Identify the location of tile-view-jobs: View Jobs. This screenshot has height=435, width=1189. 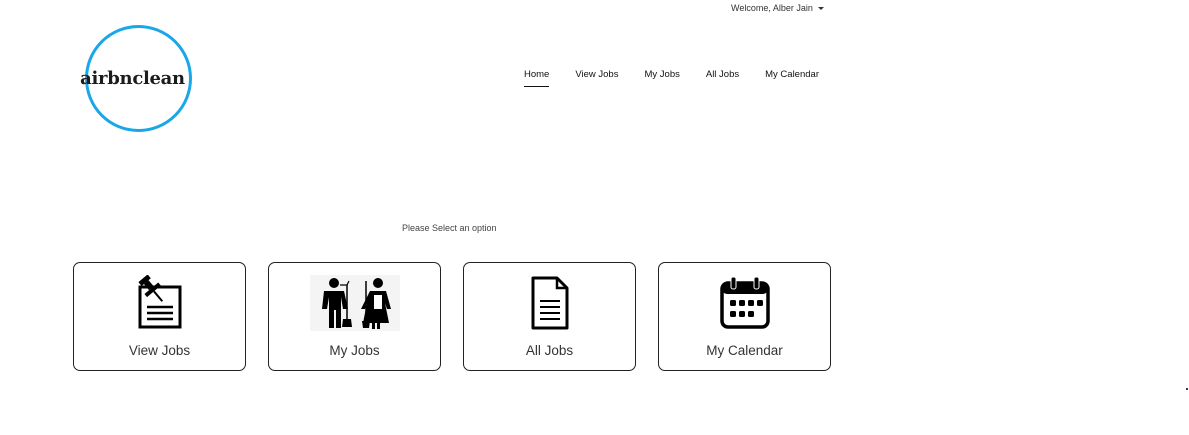
(159, 316).